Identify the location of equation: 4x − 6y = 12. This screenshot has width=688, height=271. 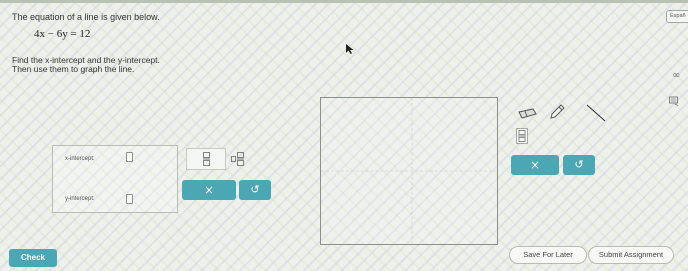
(62, 34).